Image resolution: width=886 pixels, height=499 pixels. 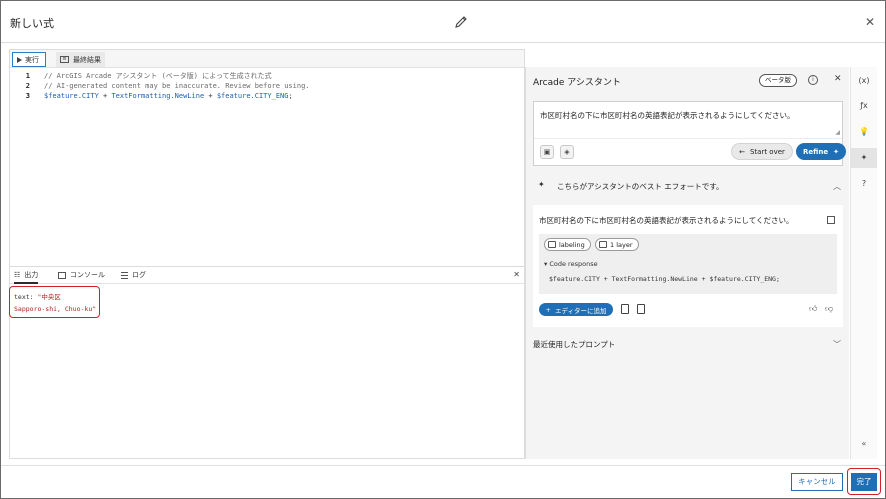 What do you see at coordinates (87, 59) in the screenshot?
I see `final-result-label: 最終結果` at bounding box center [87, 59].